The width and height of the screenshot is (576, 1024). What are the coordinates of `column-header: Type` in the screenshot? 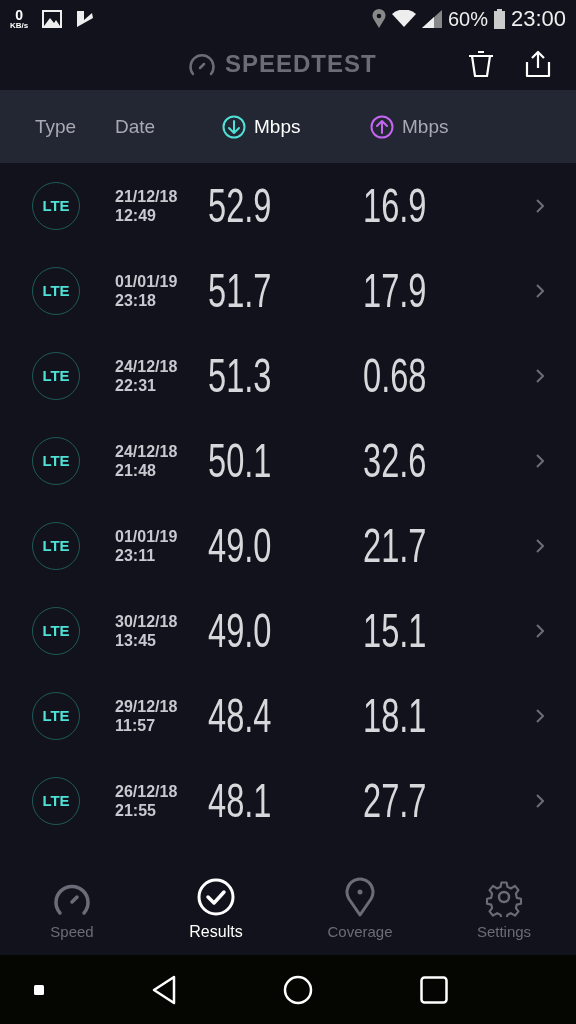 It's located at (56, 126).